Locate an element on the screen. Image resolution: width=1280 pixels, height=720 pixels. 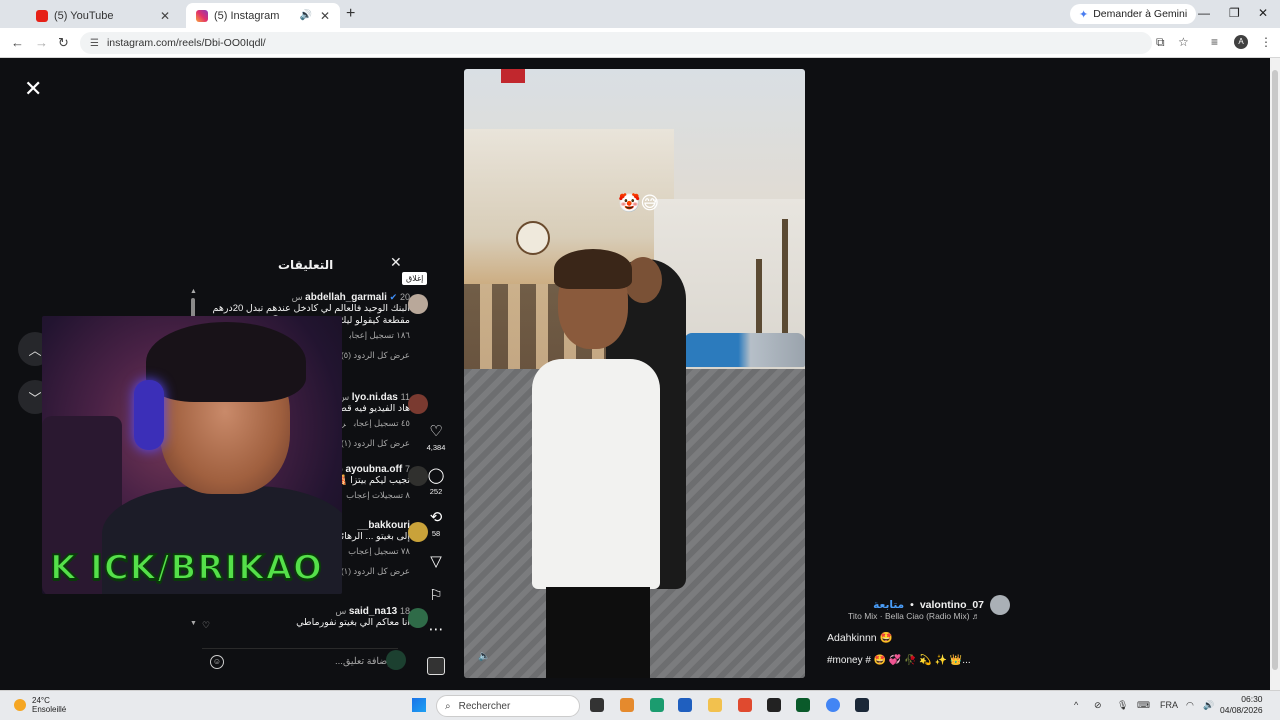
network-icon: ⊘ is located at coordinates (1098, 705).